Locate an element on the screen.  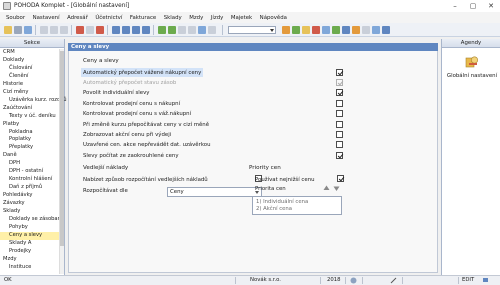
warehouse-icon is located at coordinates (326, 30).